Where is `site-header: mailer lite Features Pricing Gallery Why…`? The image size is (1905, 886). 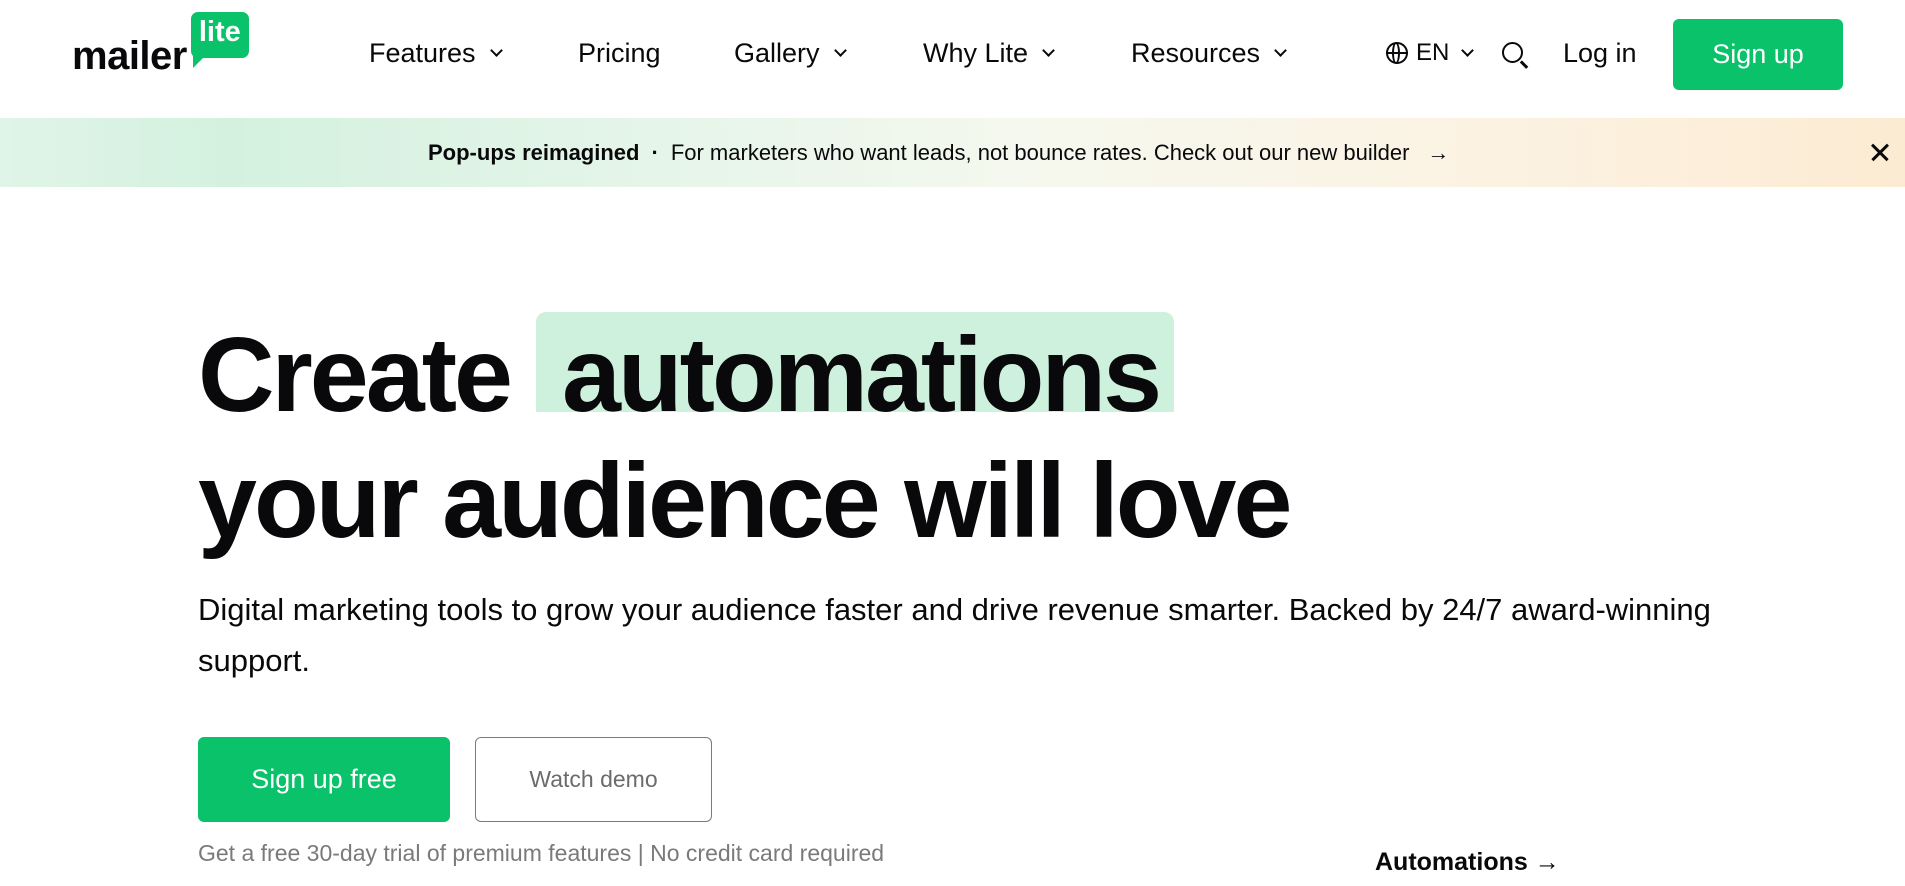
site-header: mailer lite Features Pricing Gallery Why… is located at coordinates (952, 59).